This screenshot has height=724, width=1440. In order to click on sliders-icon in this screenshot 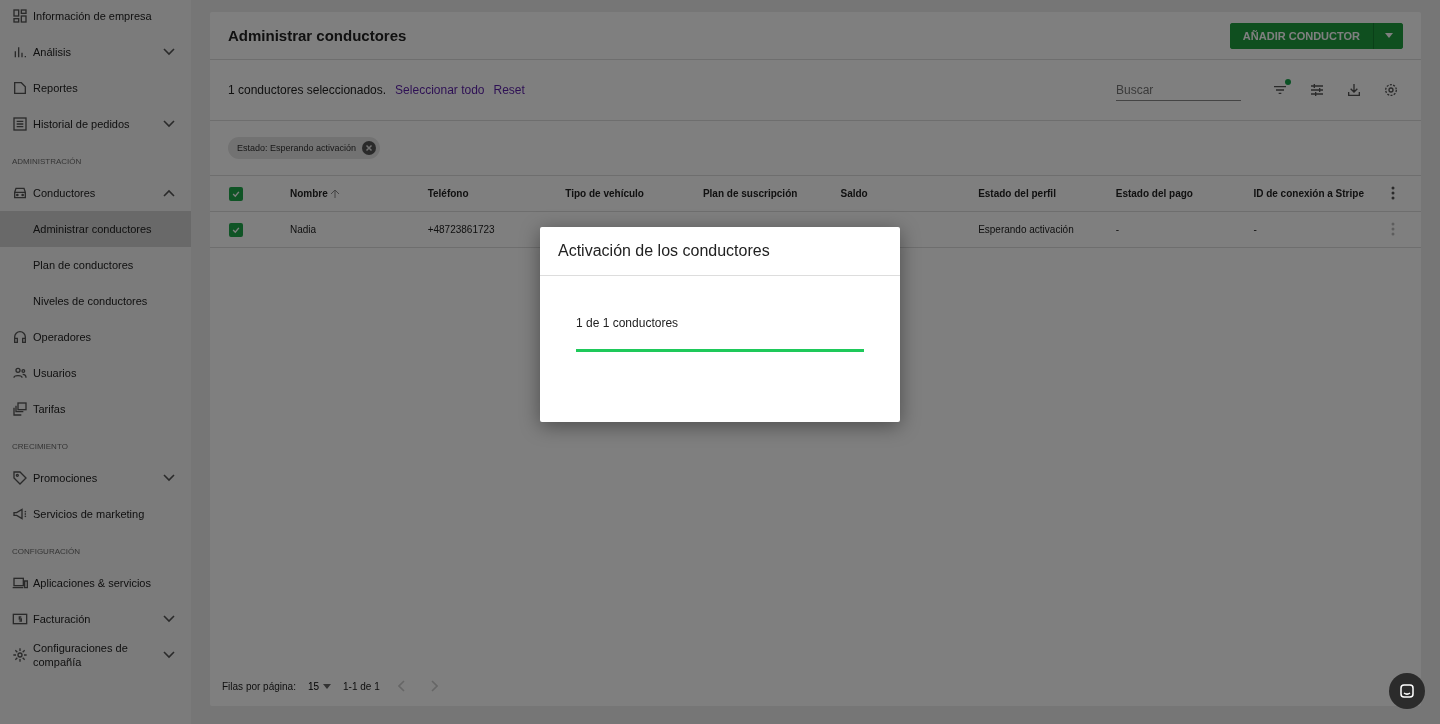, I will do `click(1317, 90)`.